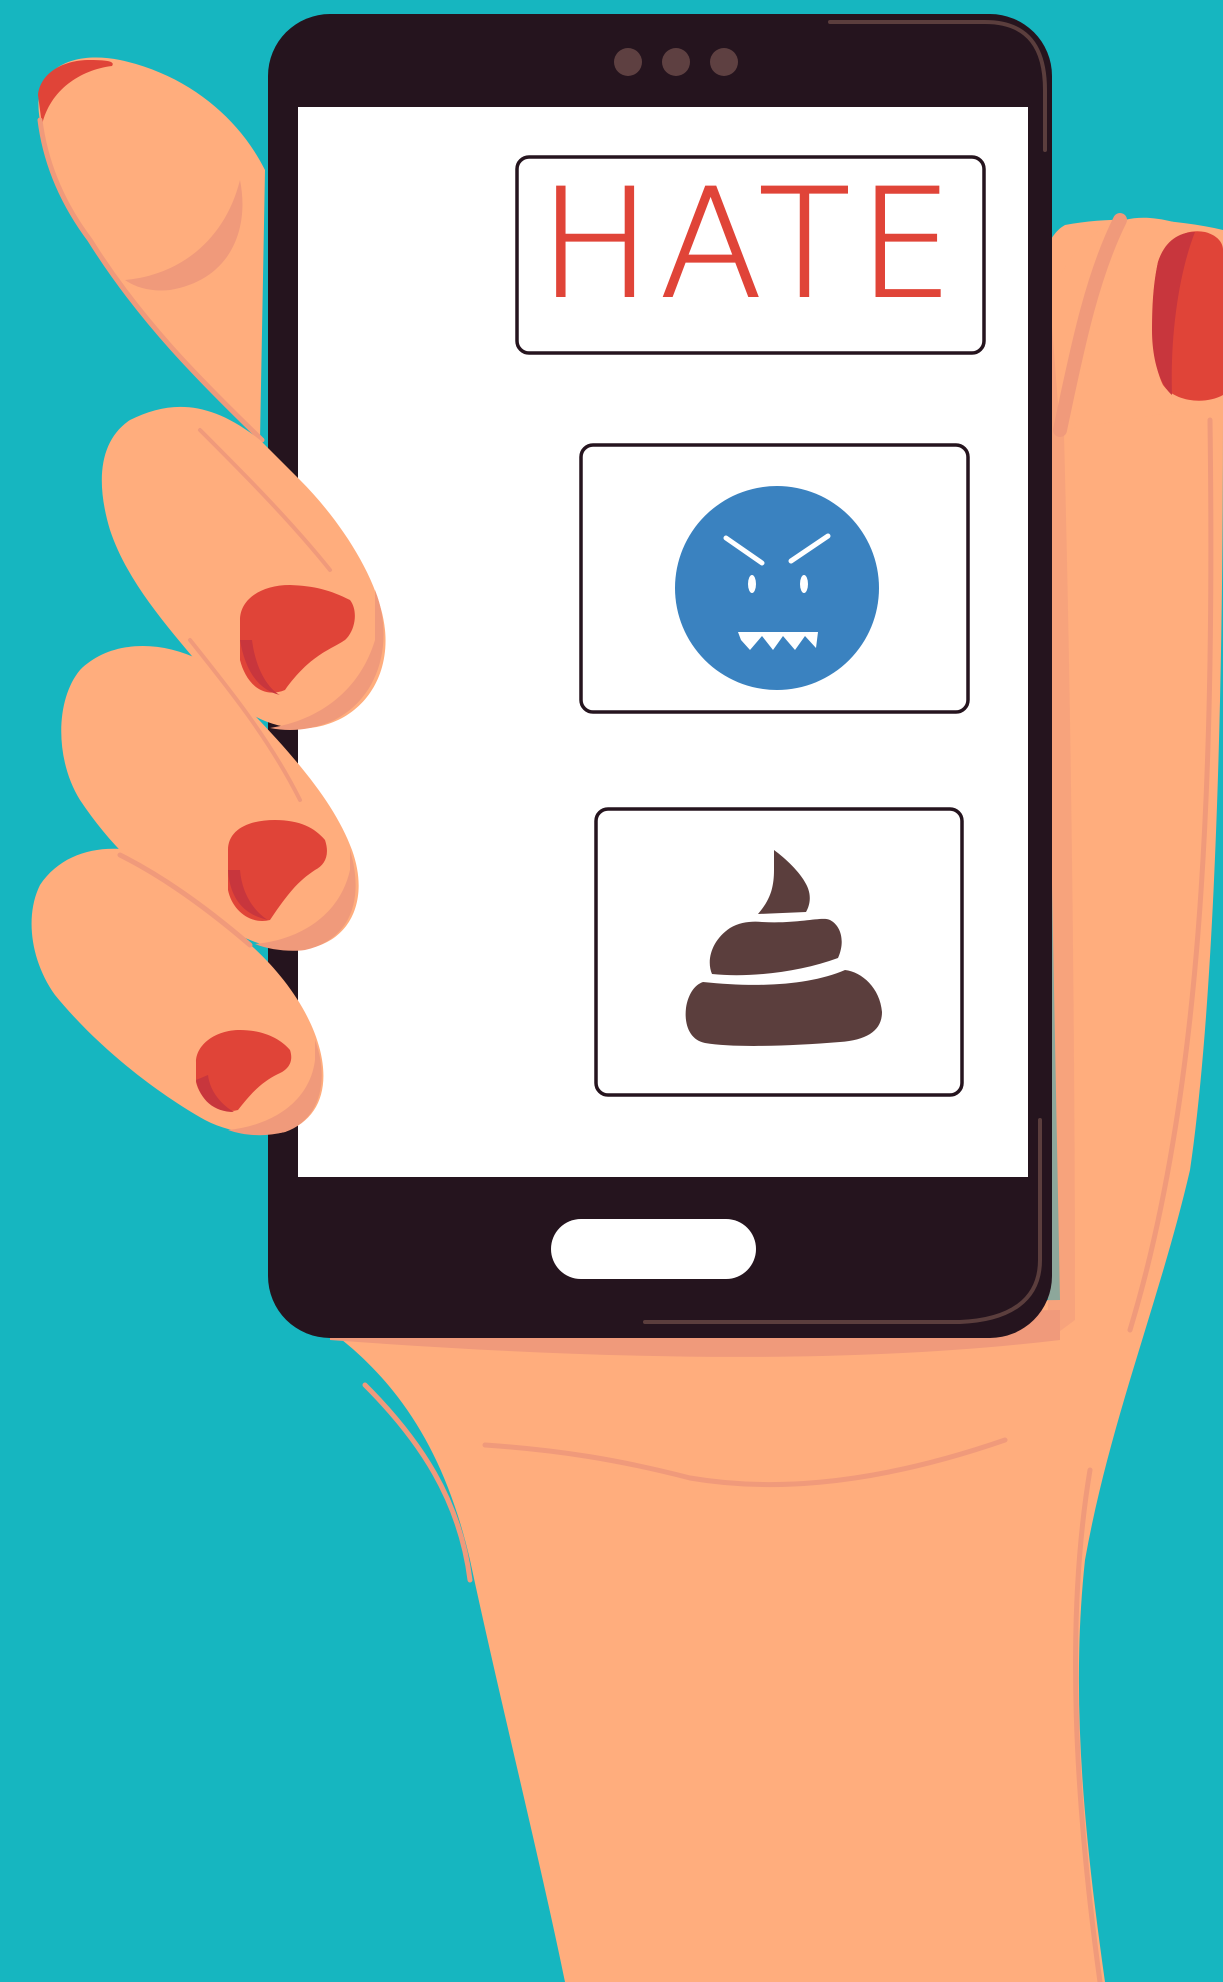 This screenshot has width=1223, height=1982. Describe the element at coordinates (779, 952) in the screenshot. I see `poop-card` at that location.